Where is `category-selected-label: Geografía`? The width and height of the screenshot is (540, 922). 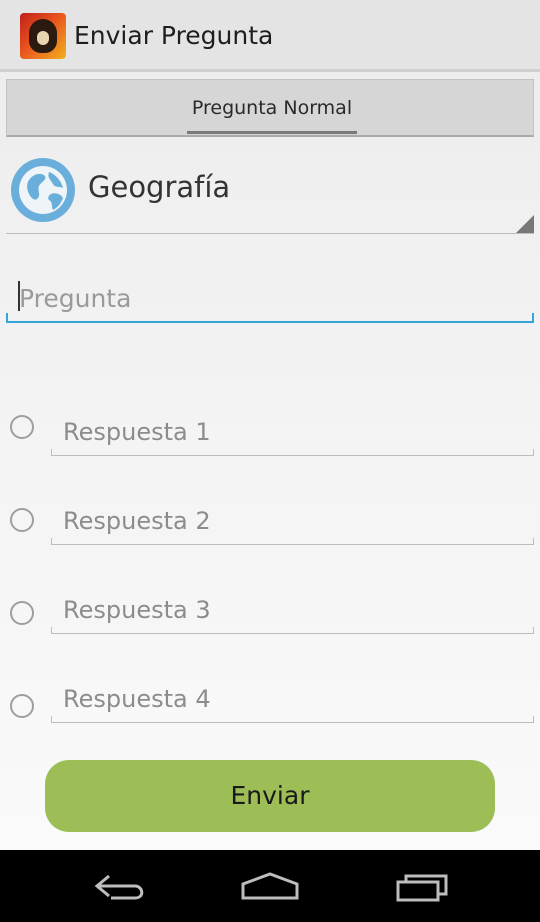 category-selected-label: Geografía is located at coordinates (159, 187).